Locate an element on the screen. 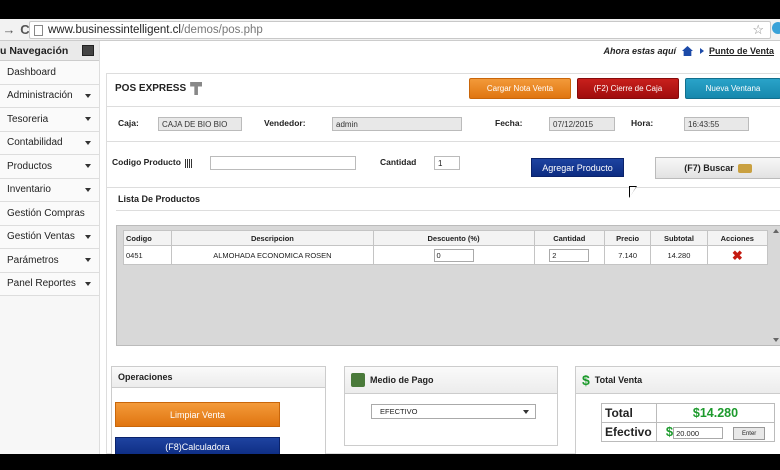 Image resolution: width=780 pixels, height=470 pixels. sidebar-item-parámetros: Parámetros is located at coordinates (49, 261).